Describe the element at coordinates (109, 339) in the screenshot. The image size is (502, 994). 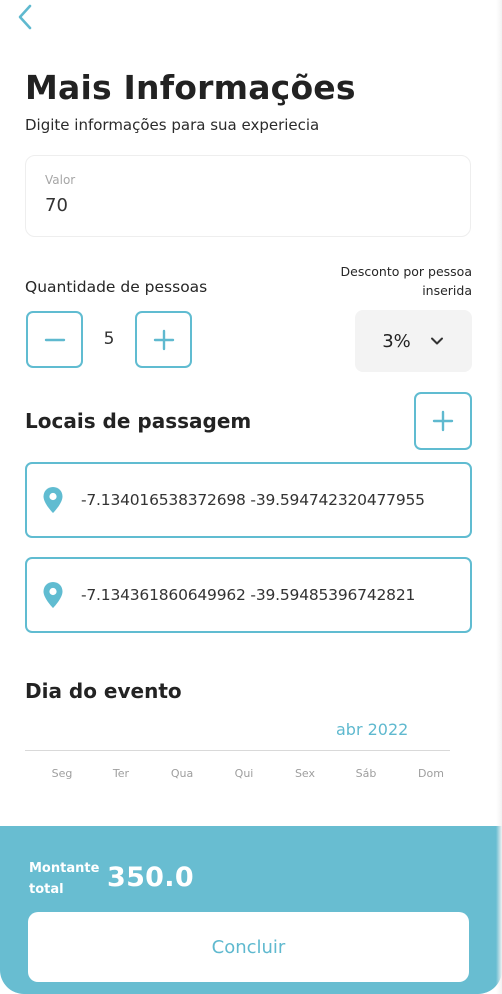
I see `quantity-value: 5` at that location.